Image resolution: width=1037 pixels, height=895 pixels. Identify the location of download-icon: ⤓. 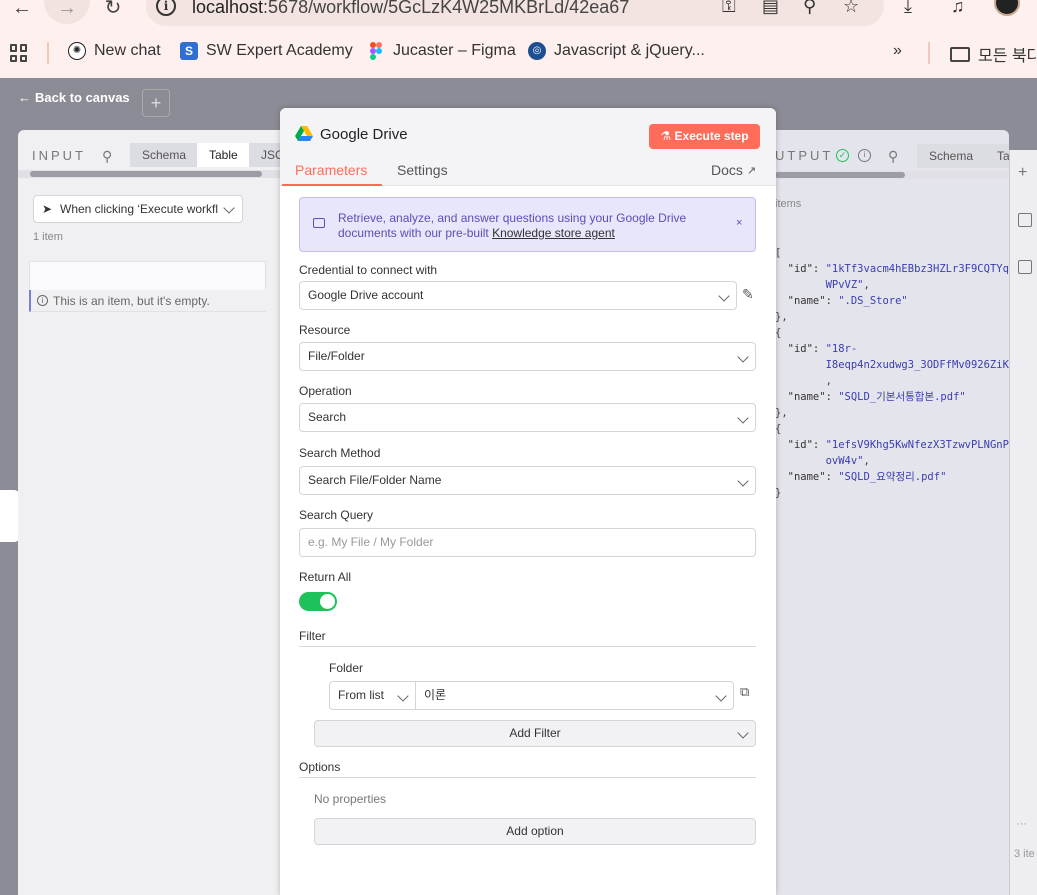
(908, 8).